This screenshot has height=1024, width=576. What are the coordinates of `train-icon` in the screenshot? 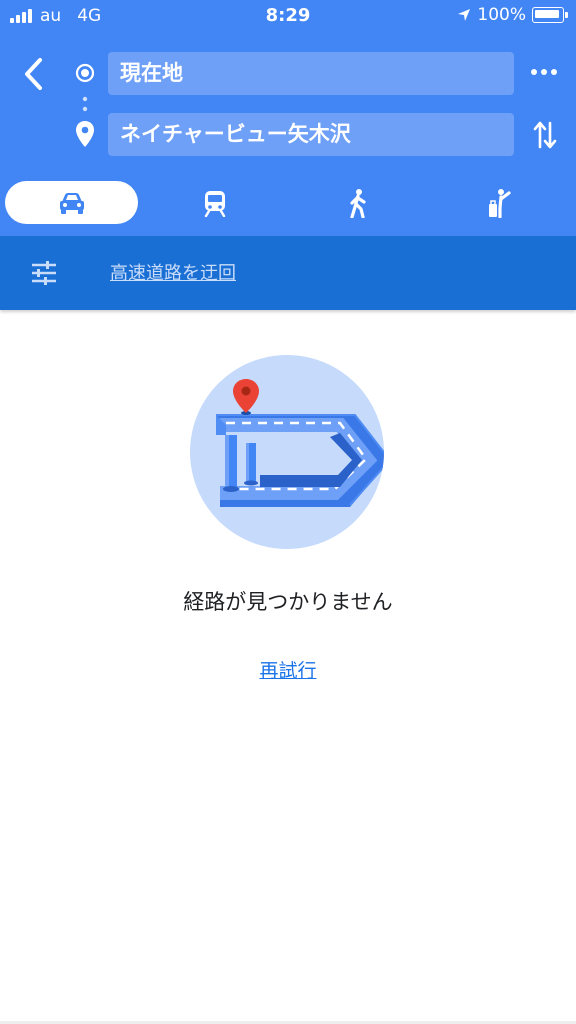 It's located at (215, 203).